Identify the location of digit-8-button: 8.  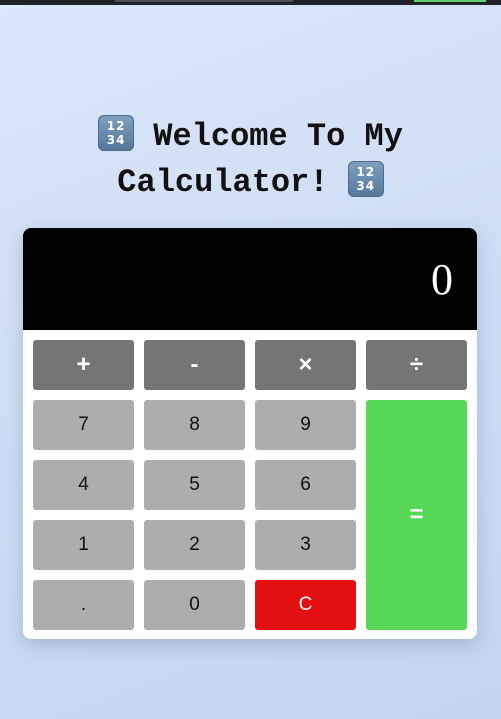
(194, 425).